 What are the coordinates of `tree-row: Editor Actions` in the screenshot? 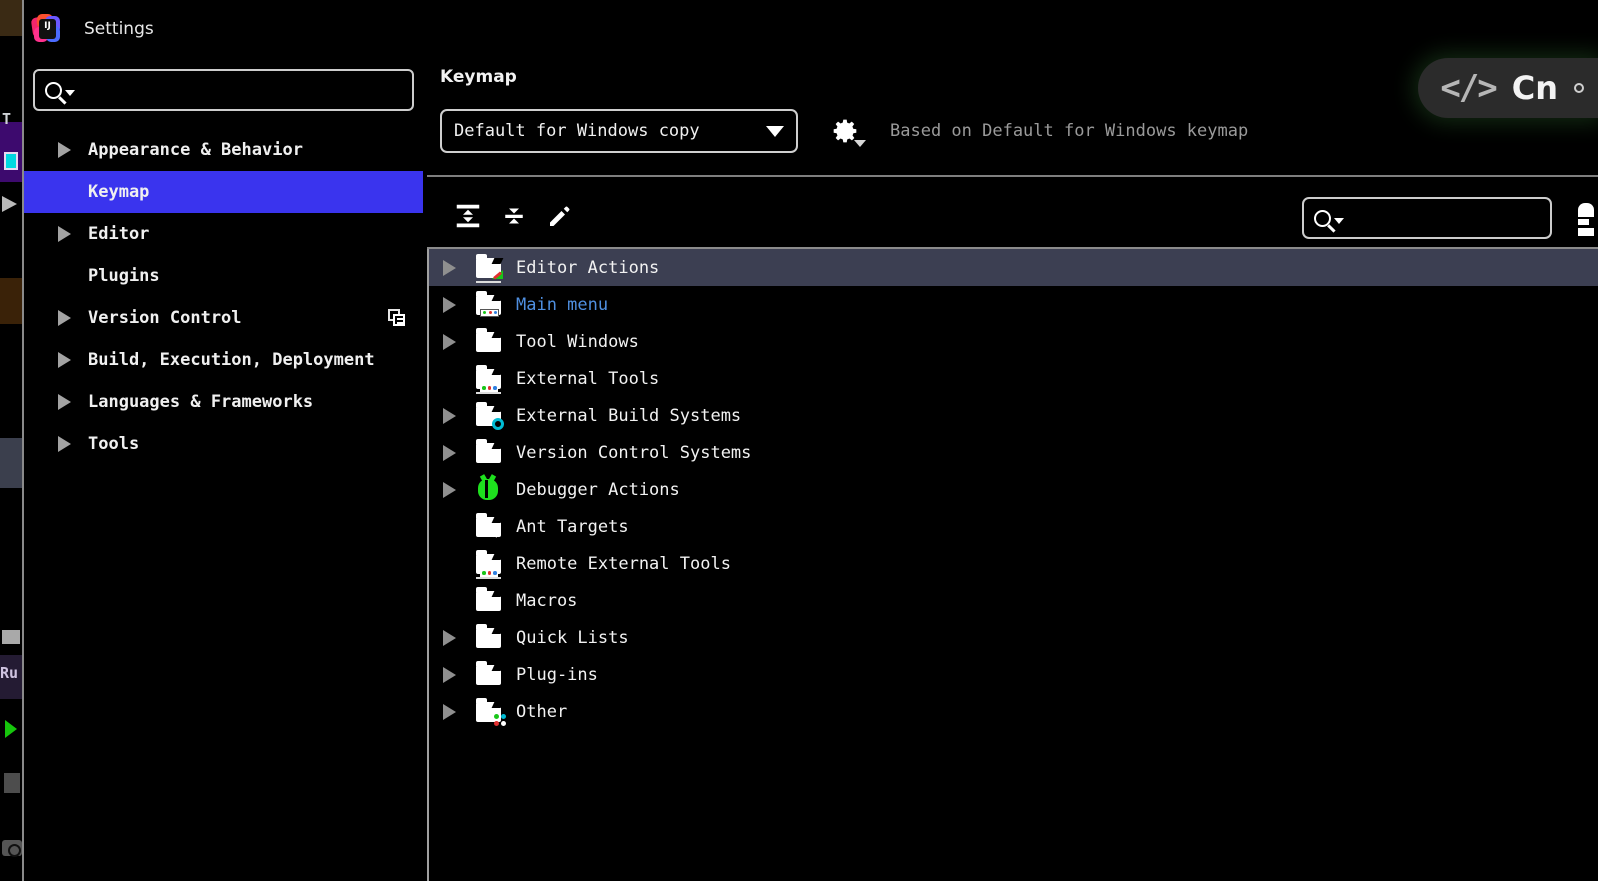 It's located at (1013, 267).